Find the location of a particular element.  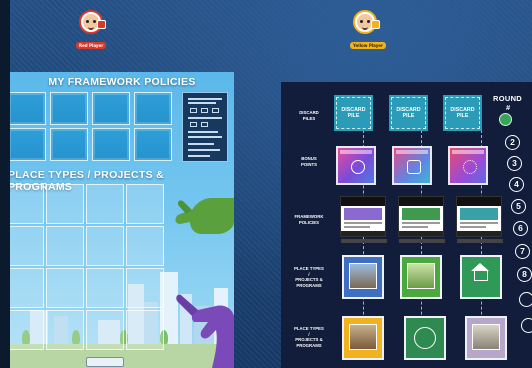

cyclist-icon is located at coordinates (425, 338).